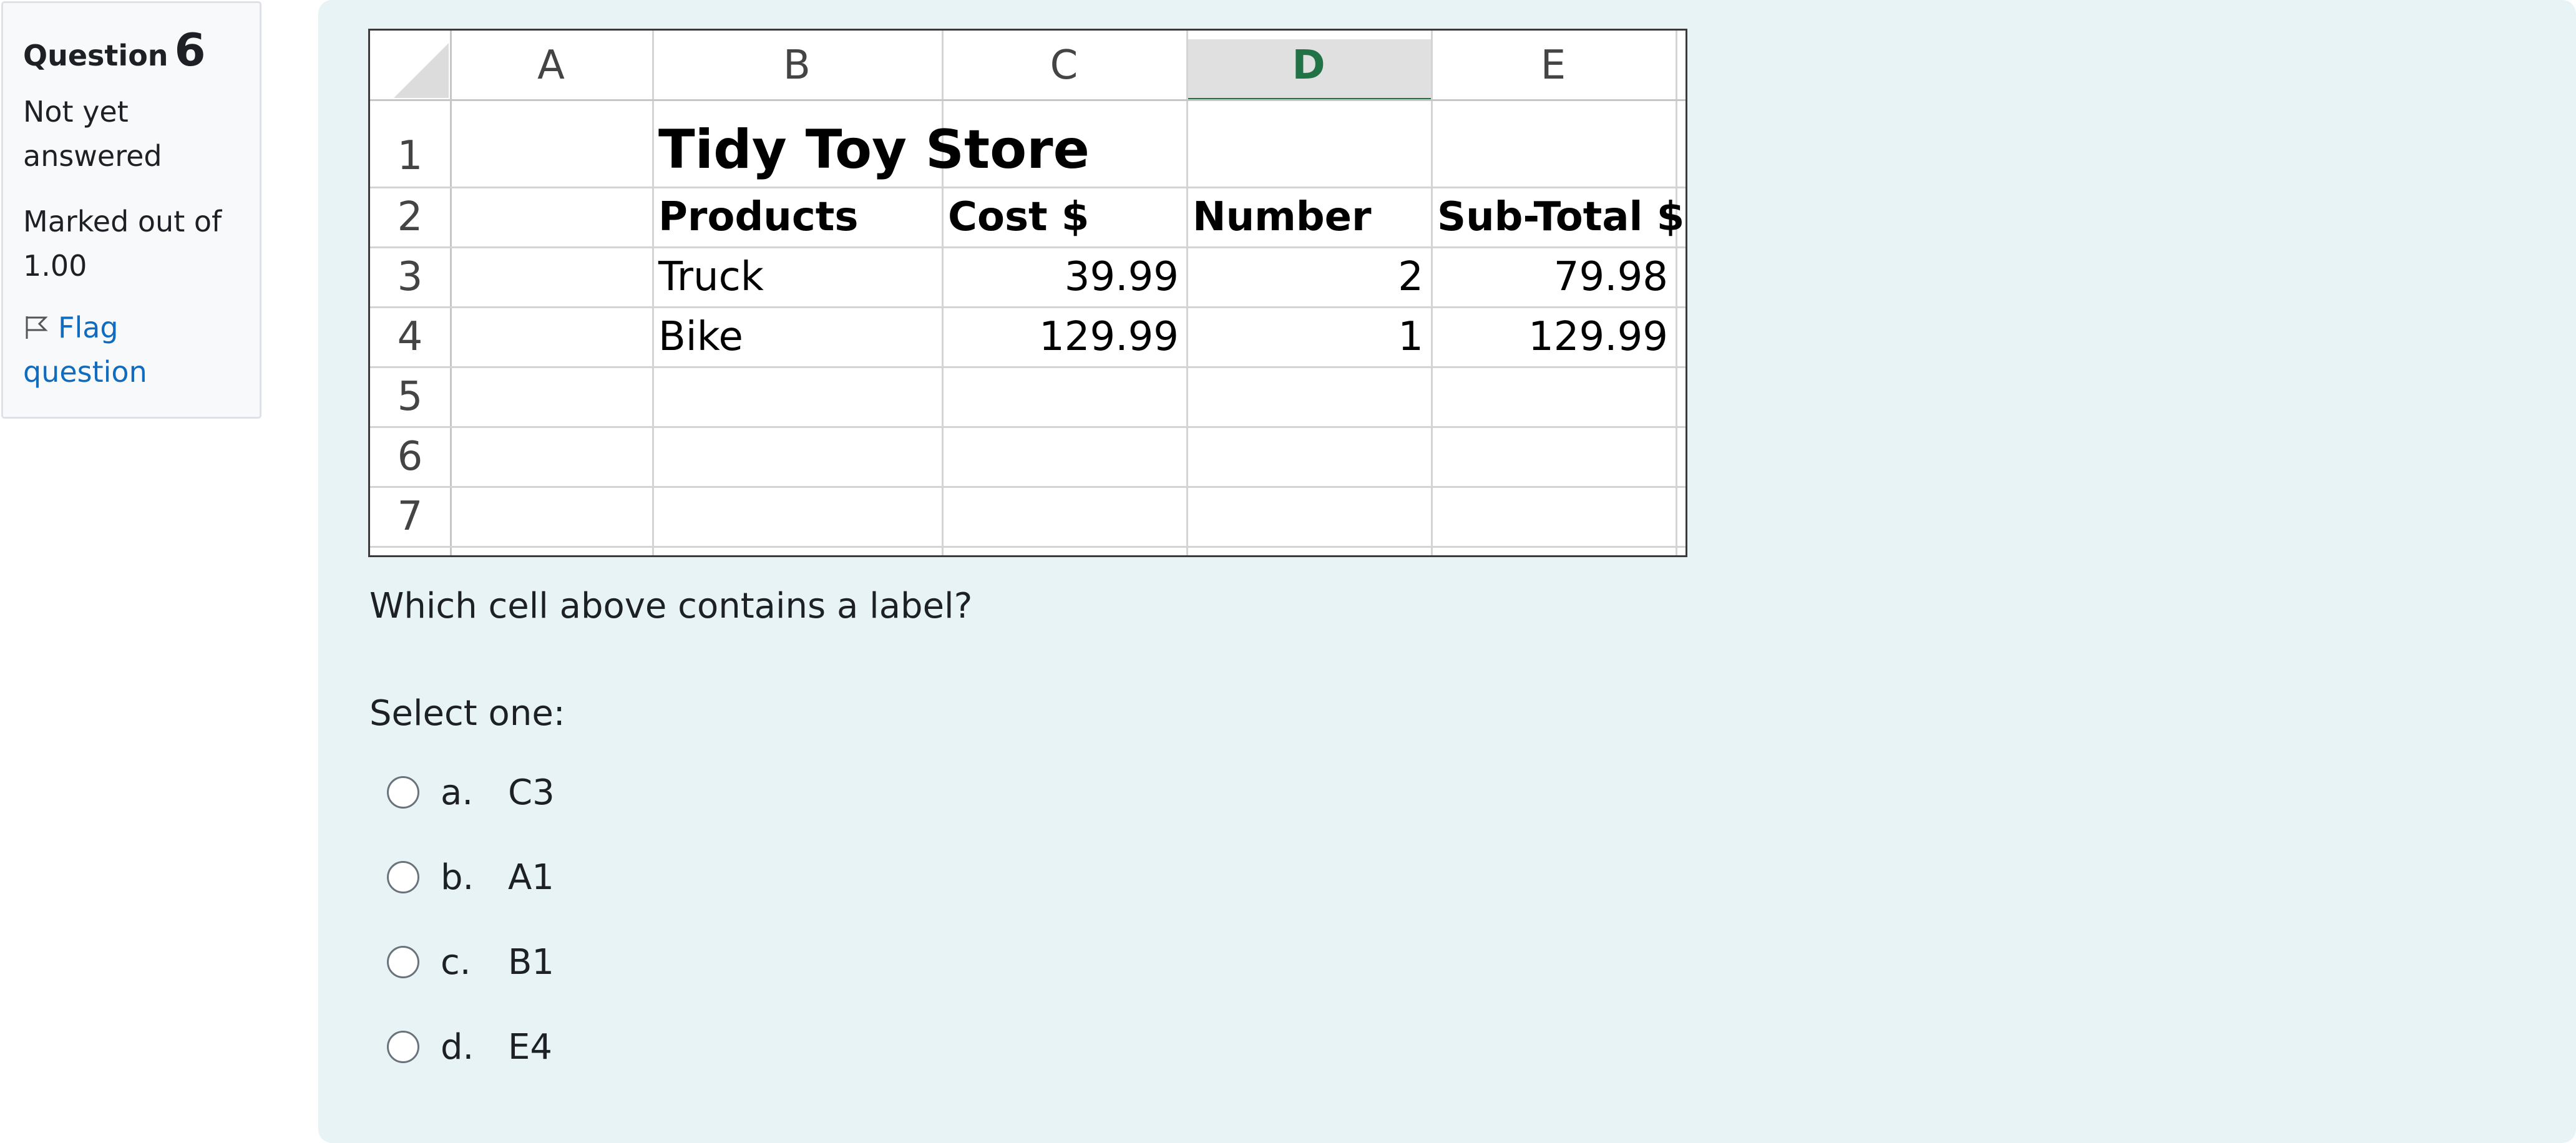 The image size is (2576, 1143). Describe the element at coordinates (531, 962) in the screenshot. I see `option-text-c: B1` at that location.